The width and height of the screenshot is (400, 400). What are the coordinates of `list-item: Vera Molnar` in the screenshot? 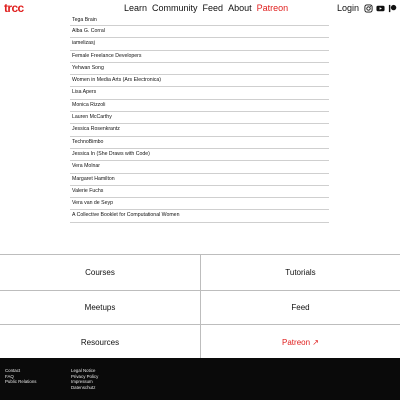 It's located at (199, 167).